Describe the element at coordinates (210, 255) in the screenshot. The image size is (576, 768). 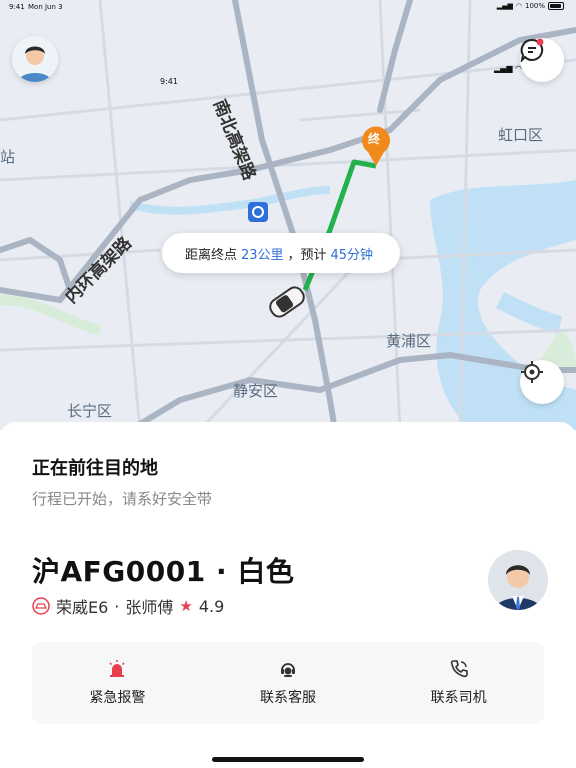
I see `info-prefix: 距离终点` at that location.